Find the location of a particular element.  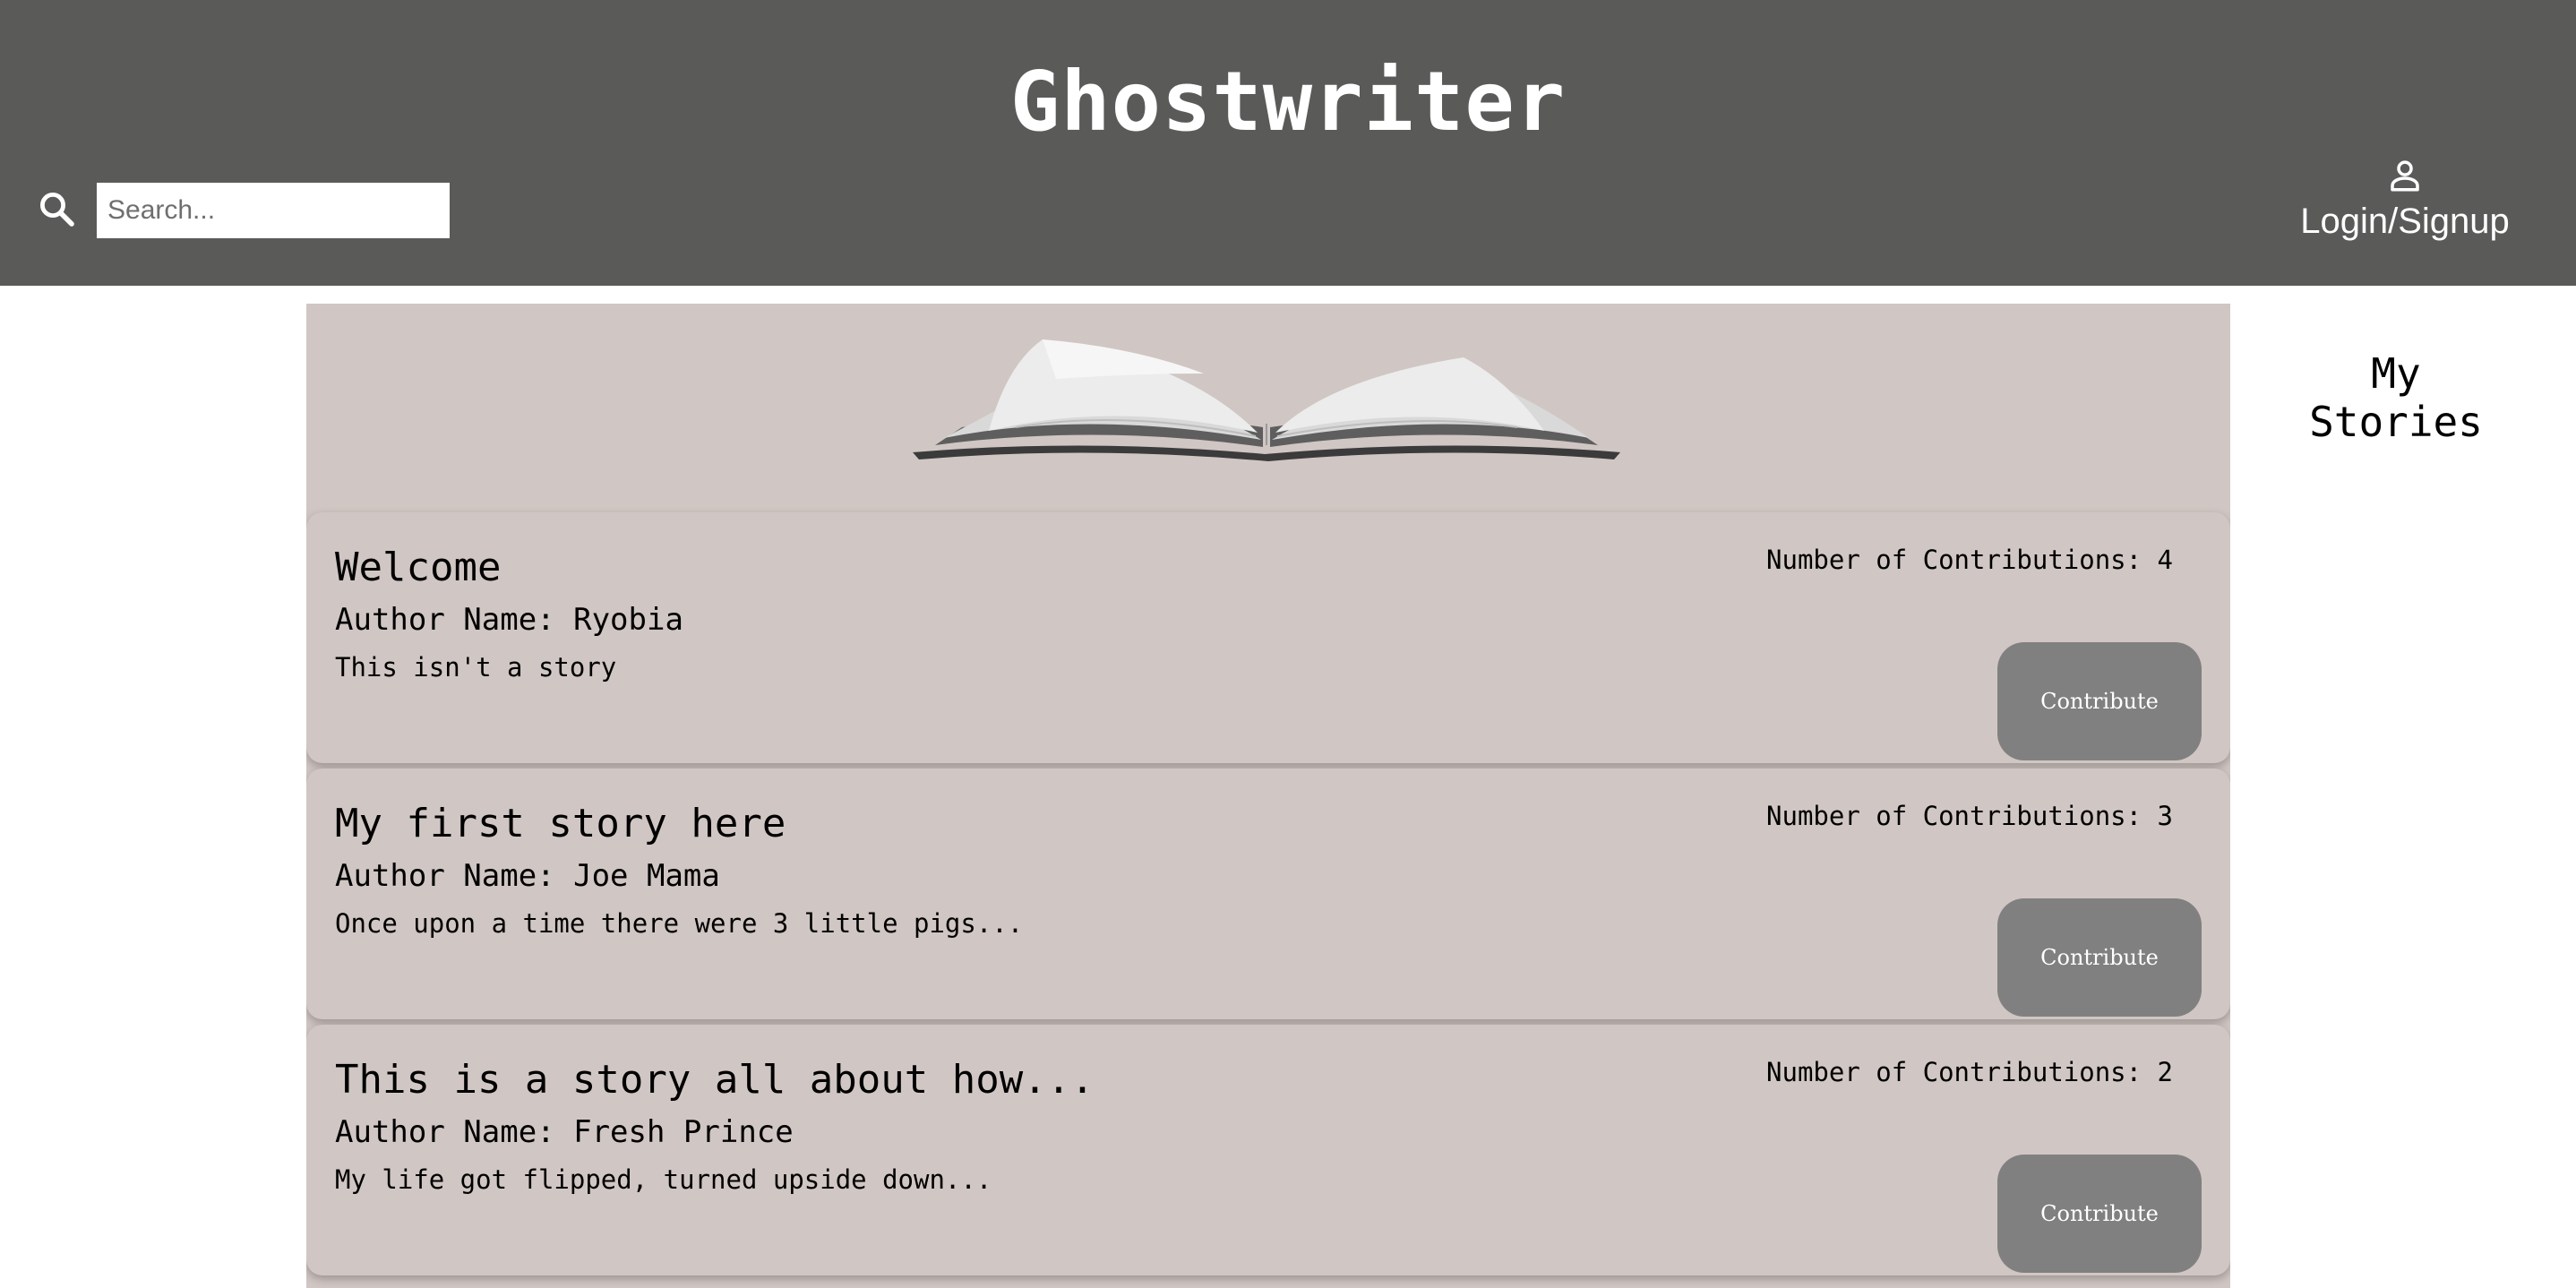

my-stories-link: My Stories is located at coordinates (2396, 397).